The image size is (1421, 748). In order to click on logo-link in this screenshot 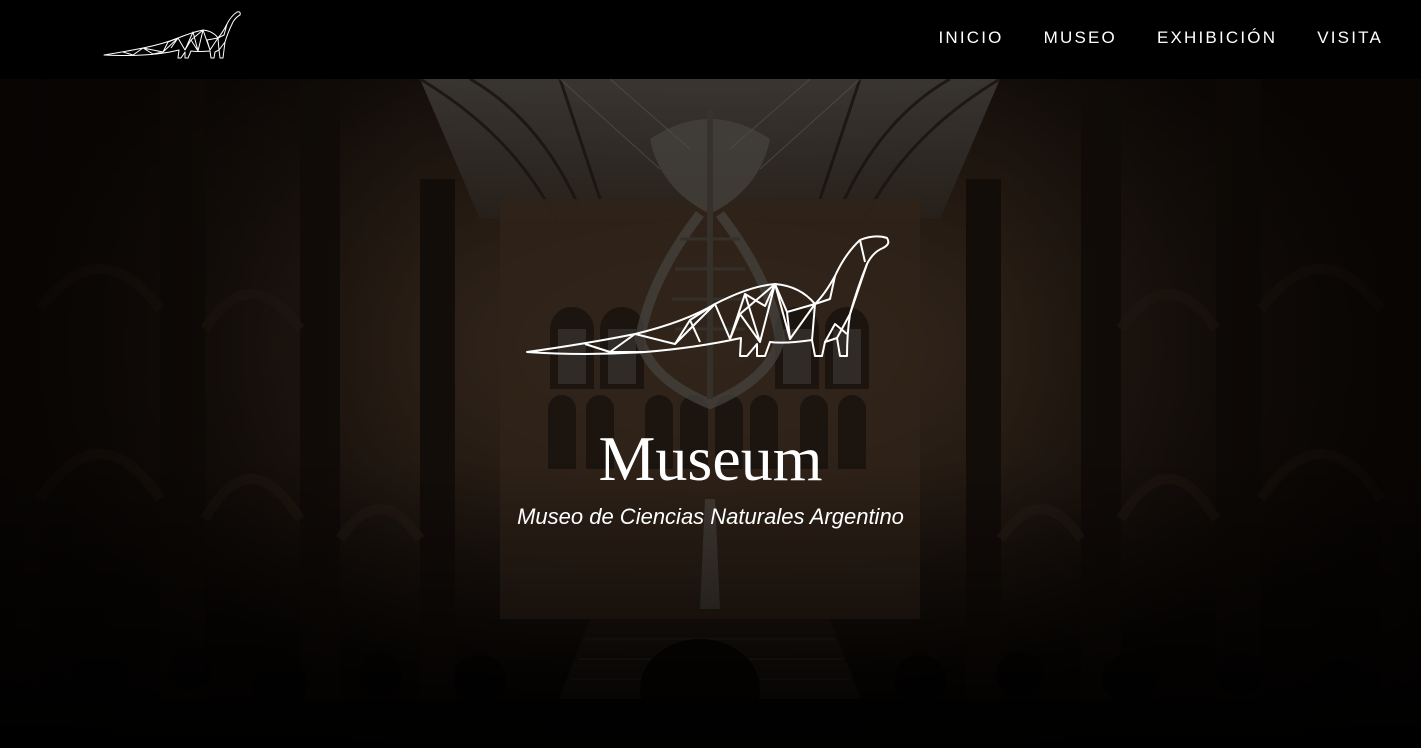, I will do `click(173, 35)`.